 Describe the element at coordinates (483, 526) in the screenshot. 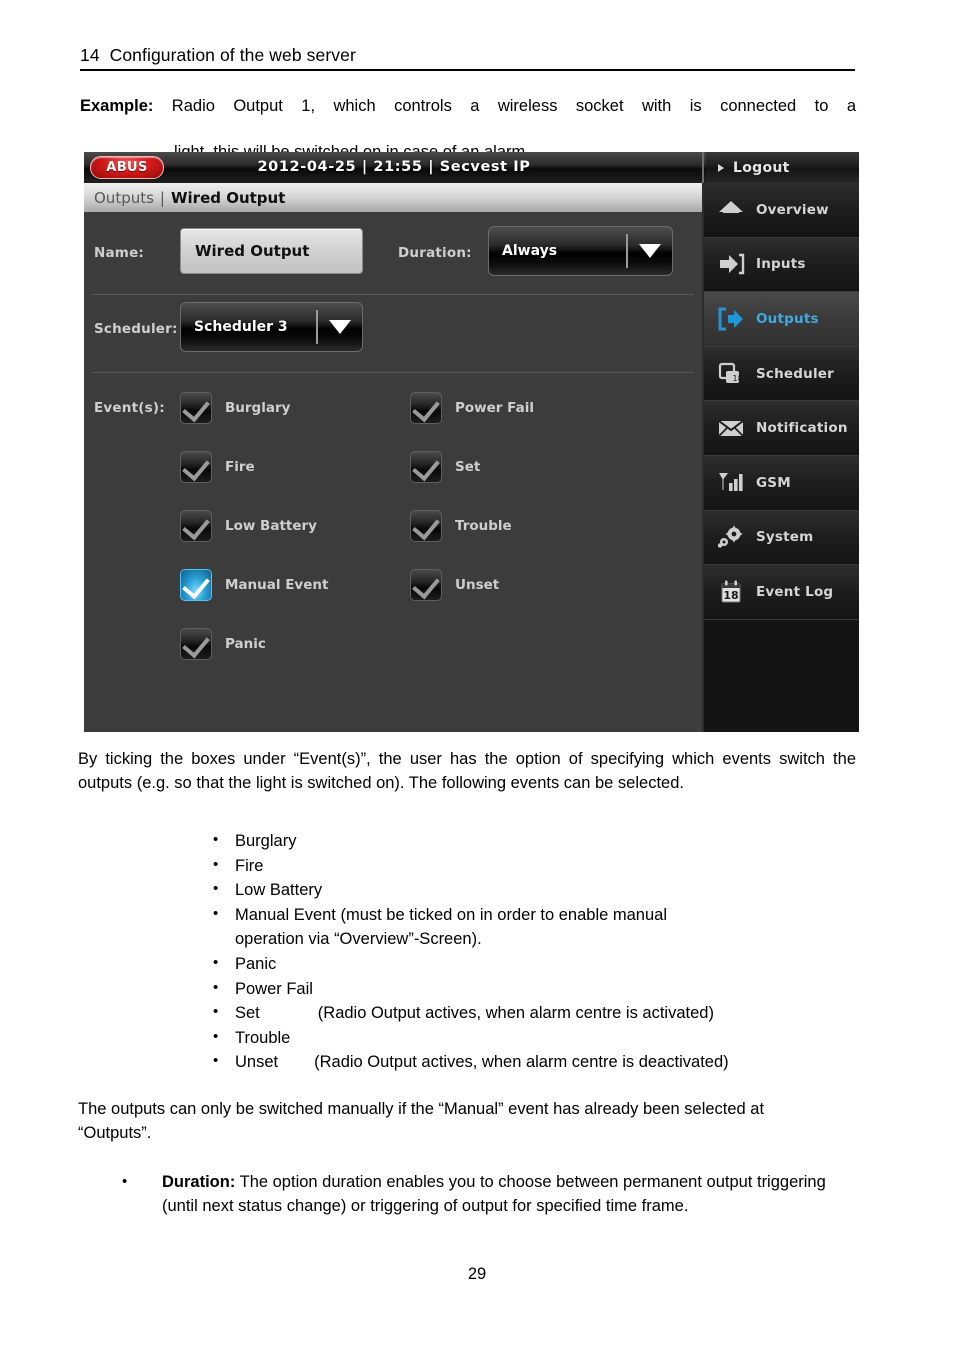

I see `event-checkbox-label: Trouble` at that location.